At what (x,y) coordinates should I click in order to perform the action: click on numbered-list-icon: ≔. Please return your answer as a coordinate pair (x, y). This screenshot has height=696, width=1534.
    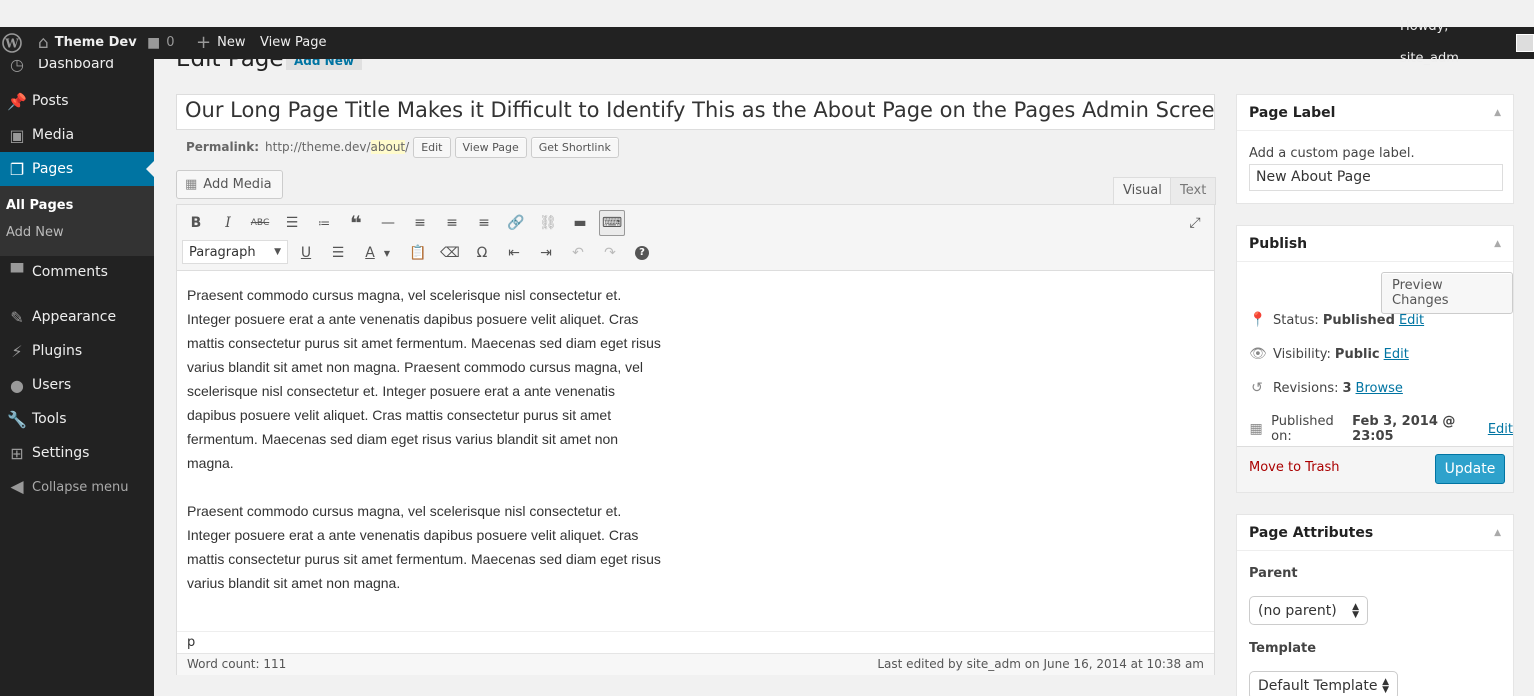
    Looking at the image, I should click on (324, 223).